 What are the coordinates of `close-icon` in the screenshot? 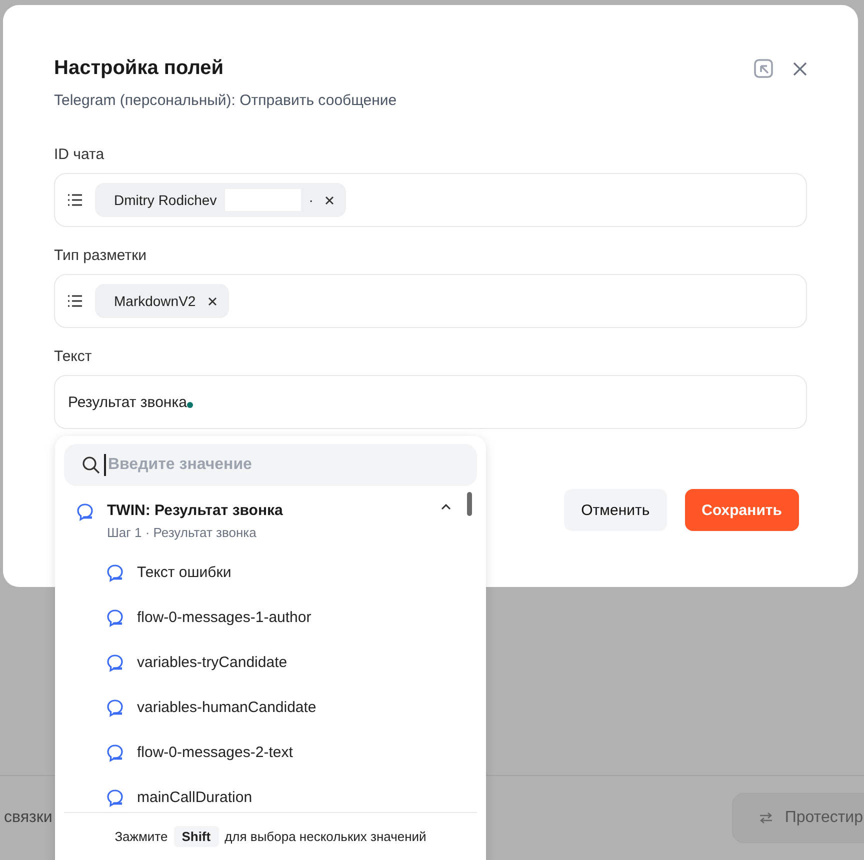 It's located at (800, 69).